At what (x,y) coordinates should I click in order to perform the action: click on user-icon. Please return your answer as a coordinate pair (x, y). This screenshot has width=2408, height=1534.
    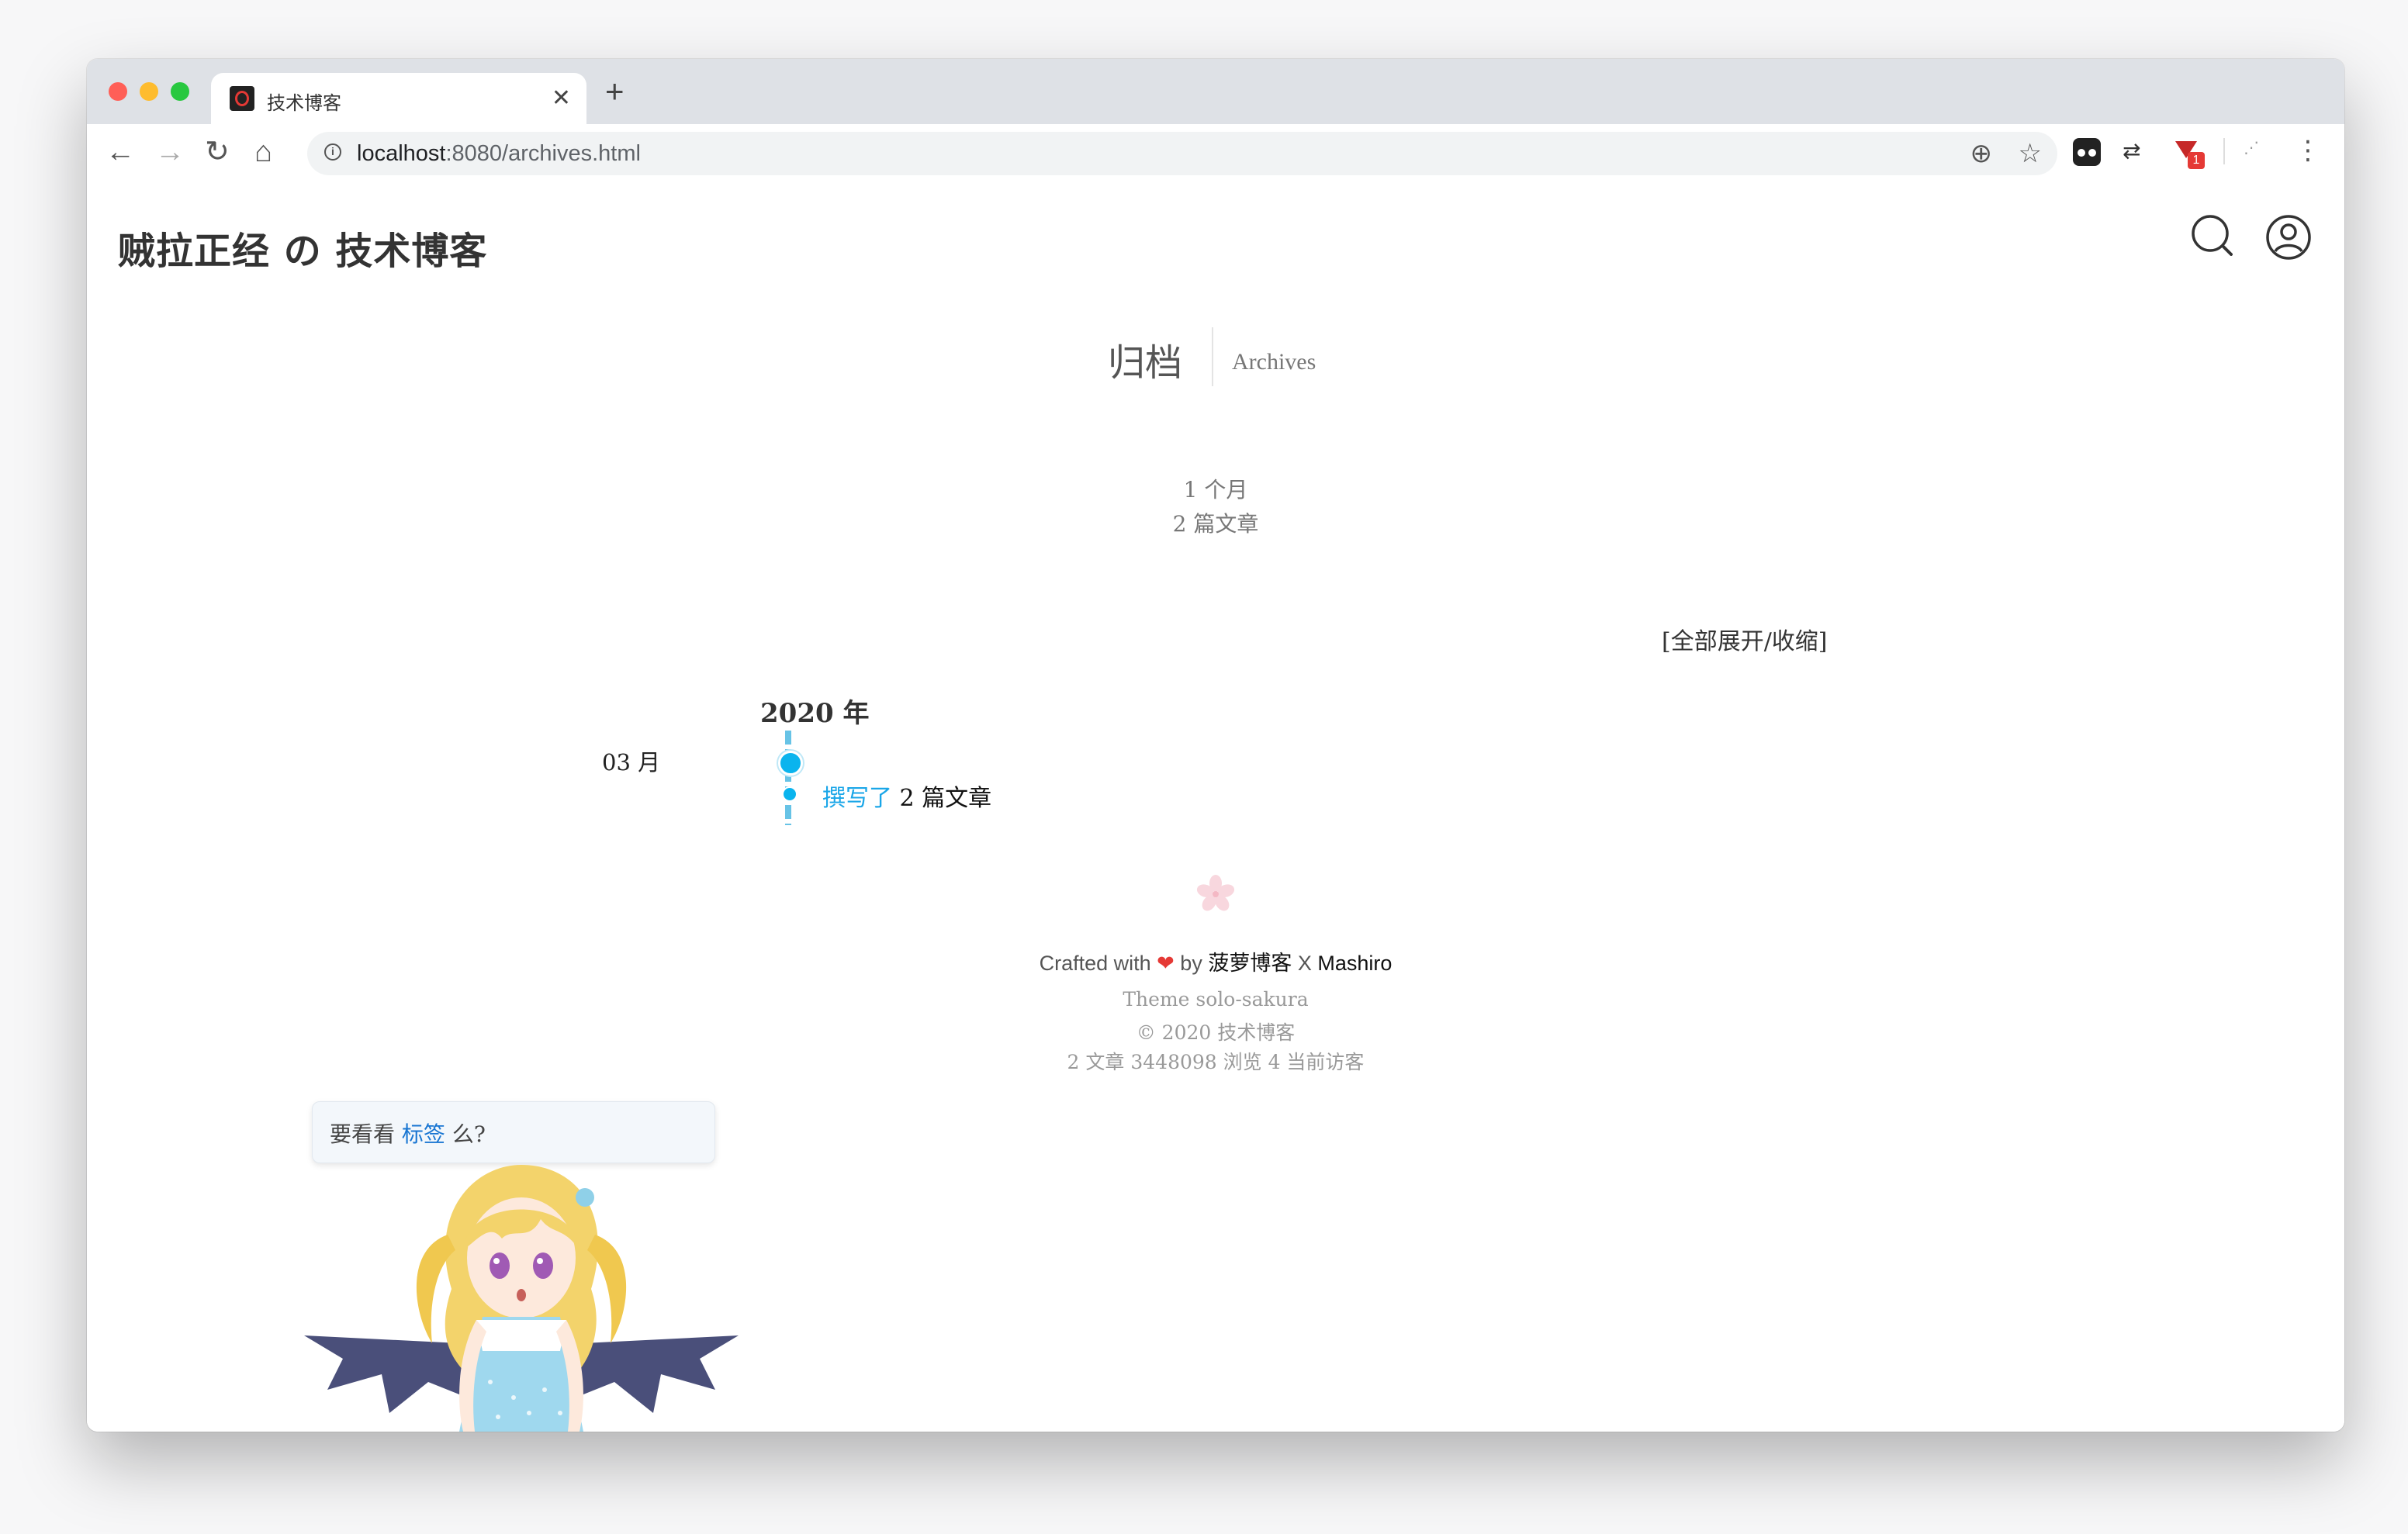
    Looking at the image, I should click on (2288, 237).